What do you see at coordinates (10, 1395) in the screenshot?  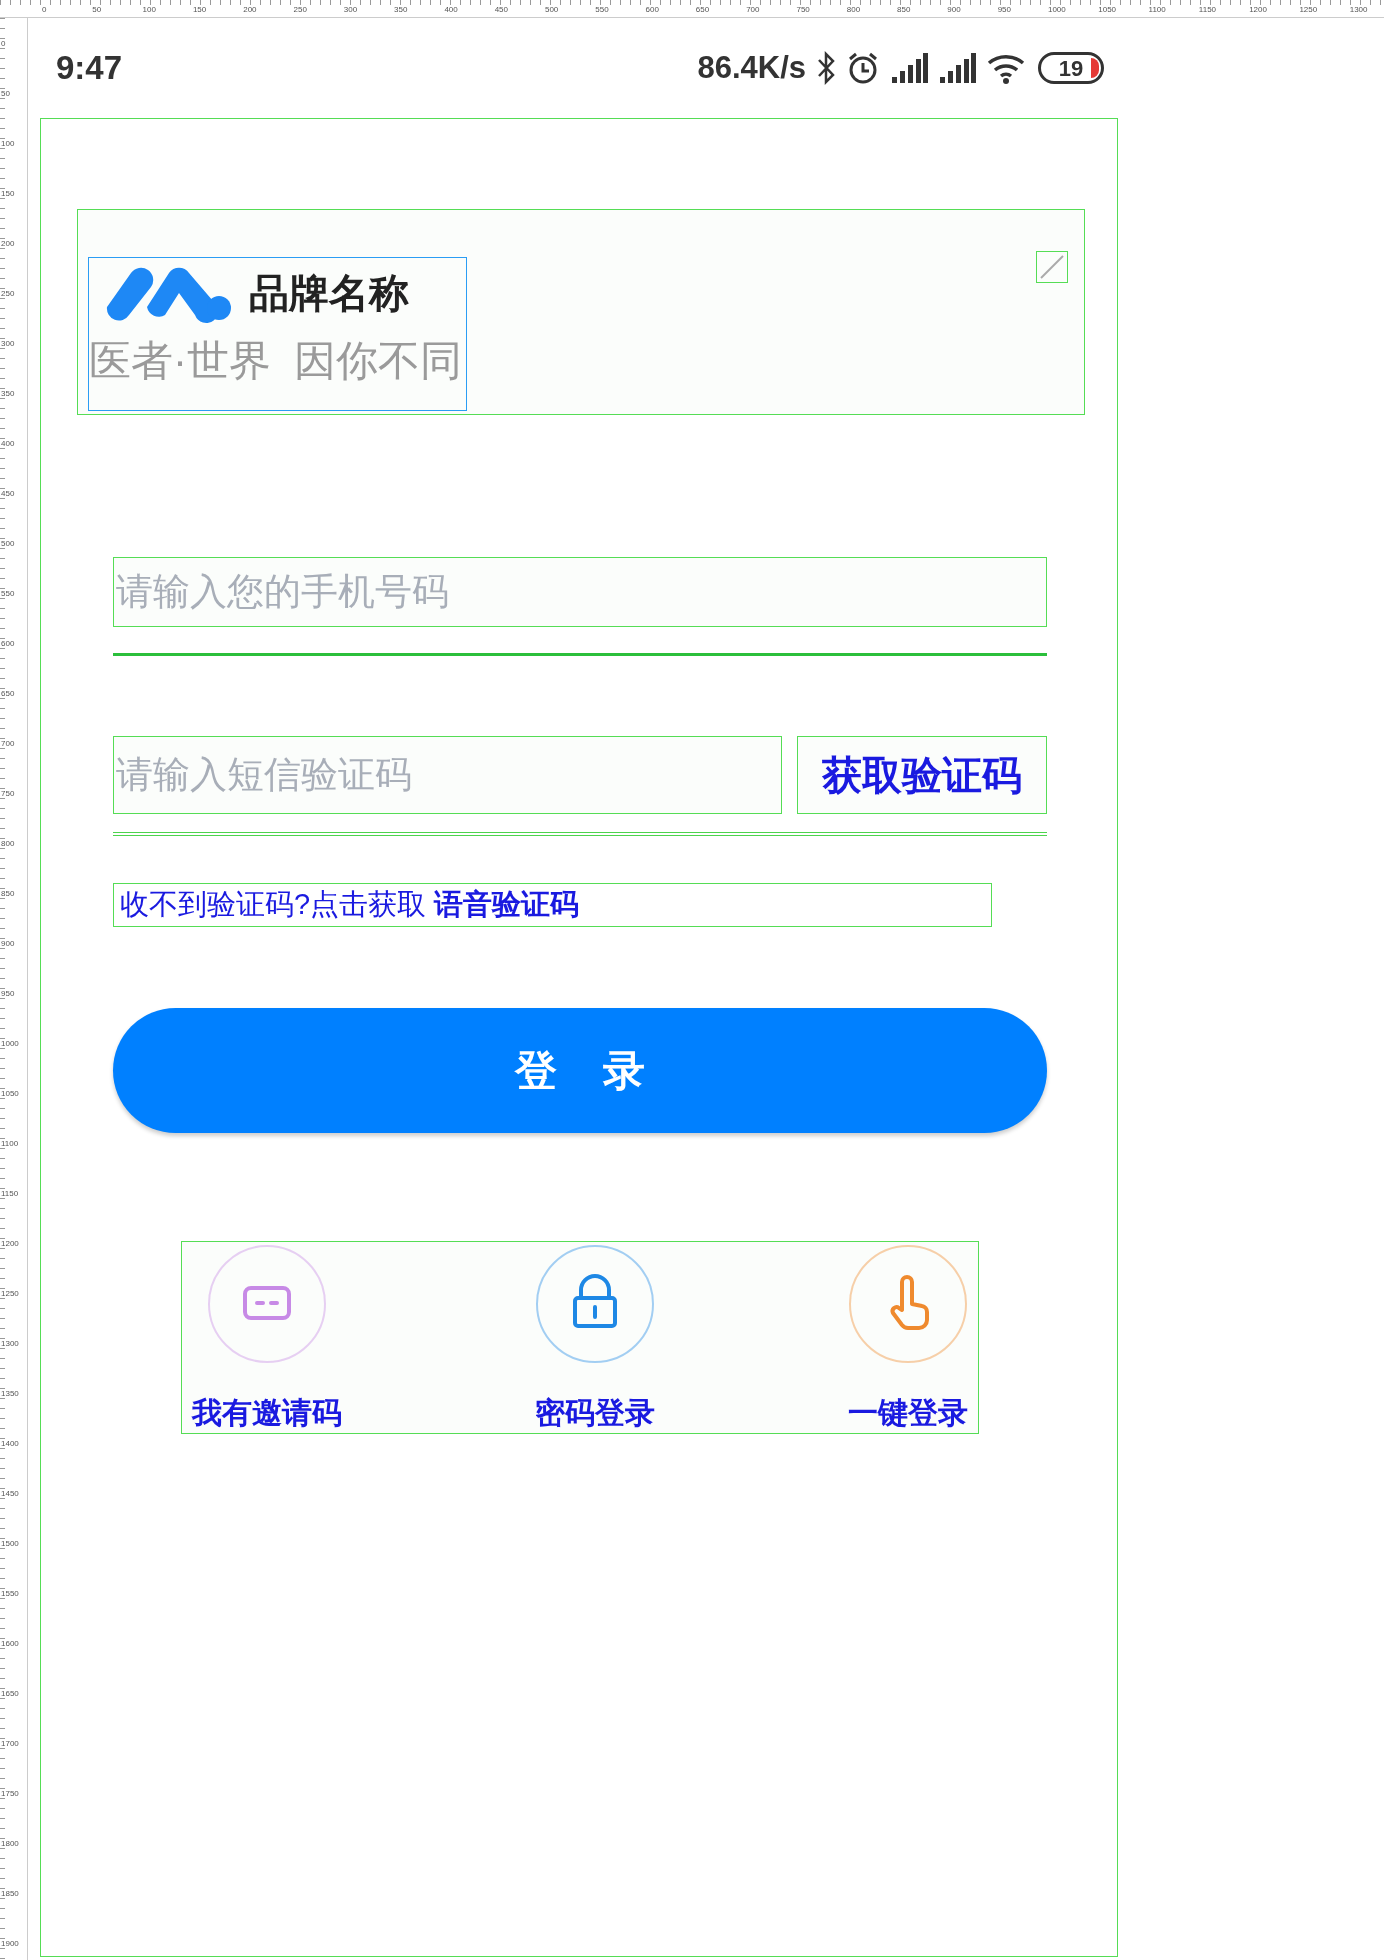 I see `ruler-label: 1350` at bounding box center [10, 1395].